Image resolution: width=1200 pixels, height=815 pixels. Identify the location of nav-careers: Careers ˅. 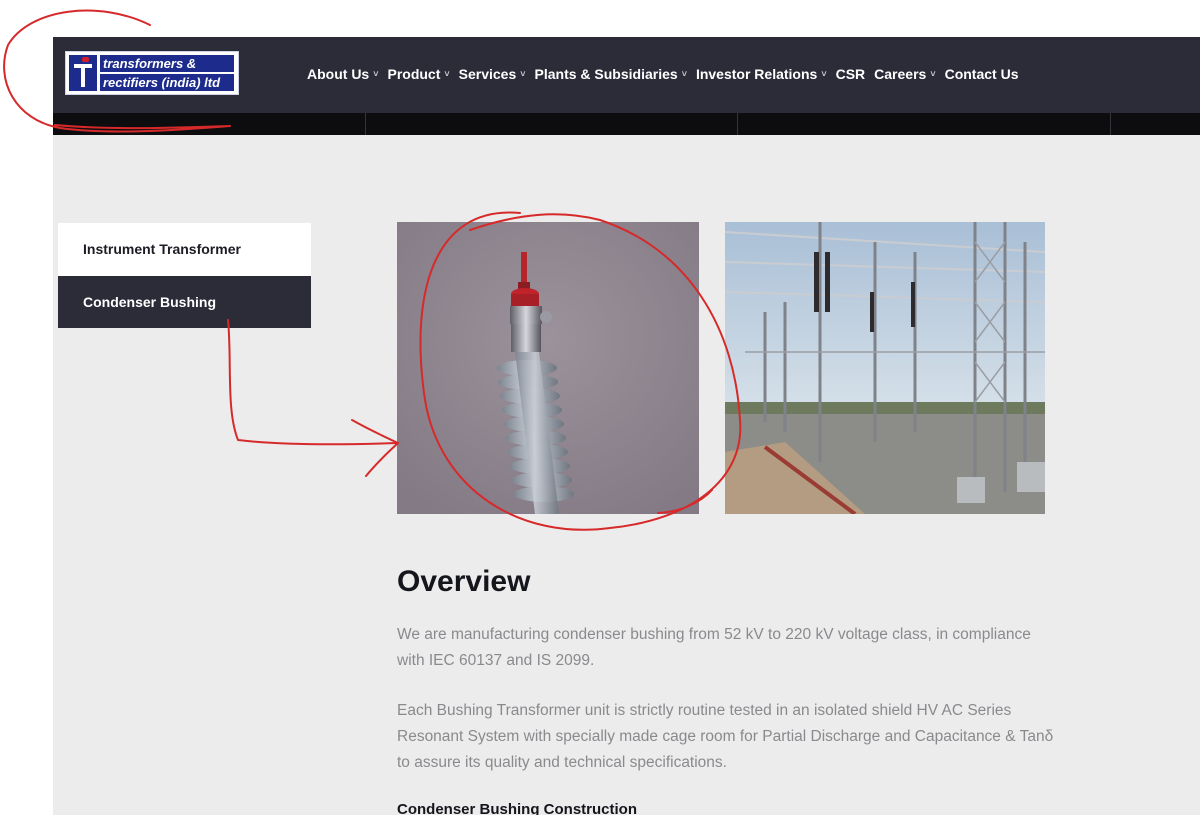
(904, 74).